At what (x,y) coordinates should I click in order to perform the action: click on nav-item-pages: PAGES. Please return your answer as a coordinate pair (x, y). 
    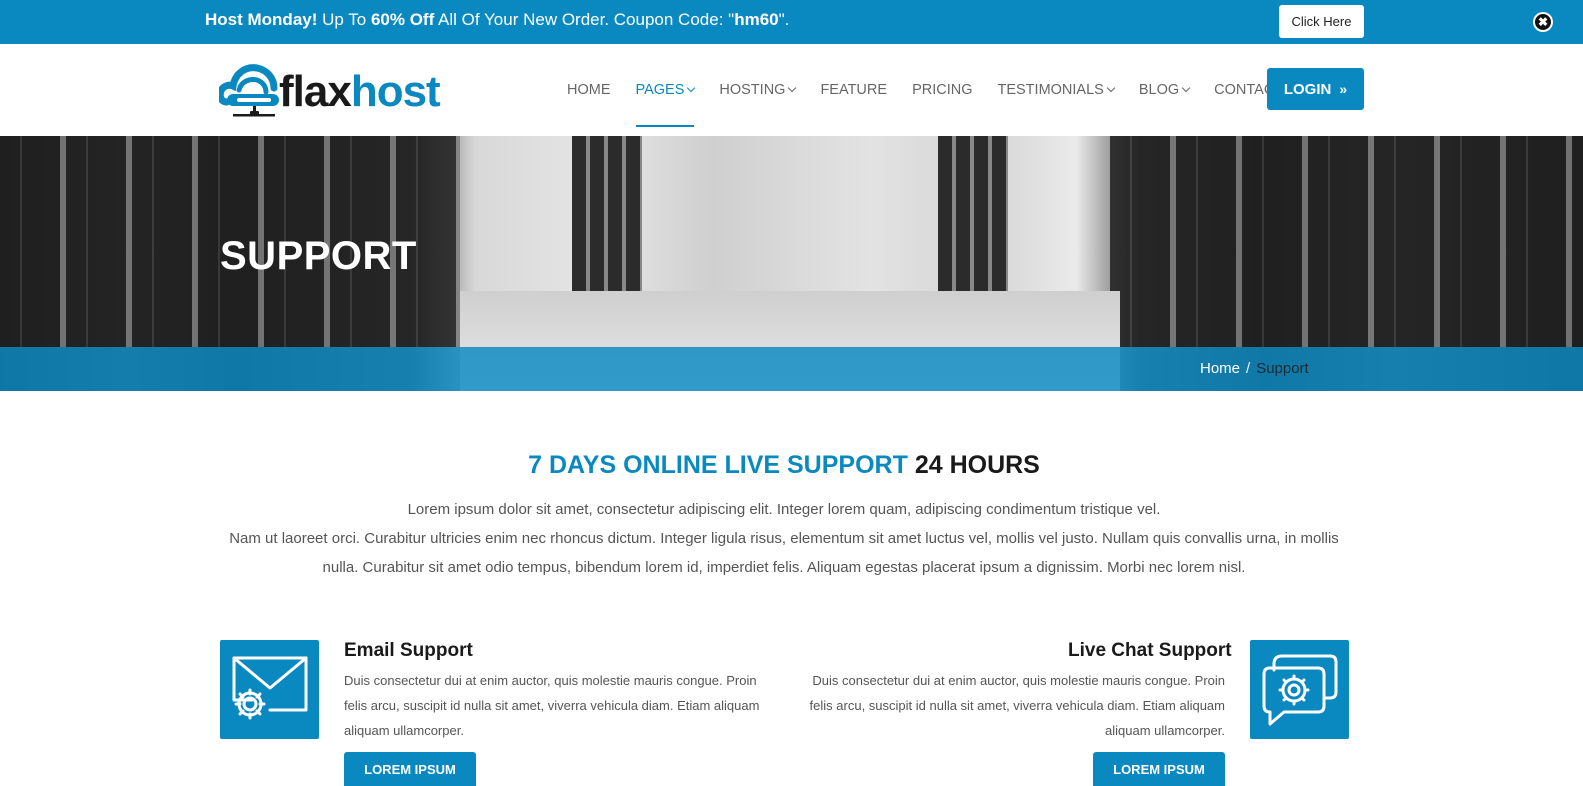
    Looking at the image, I should click on (665, 90).